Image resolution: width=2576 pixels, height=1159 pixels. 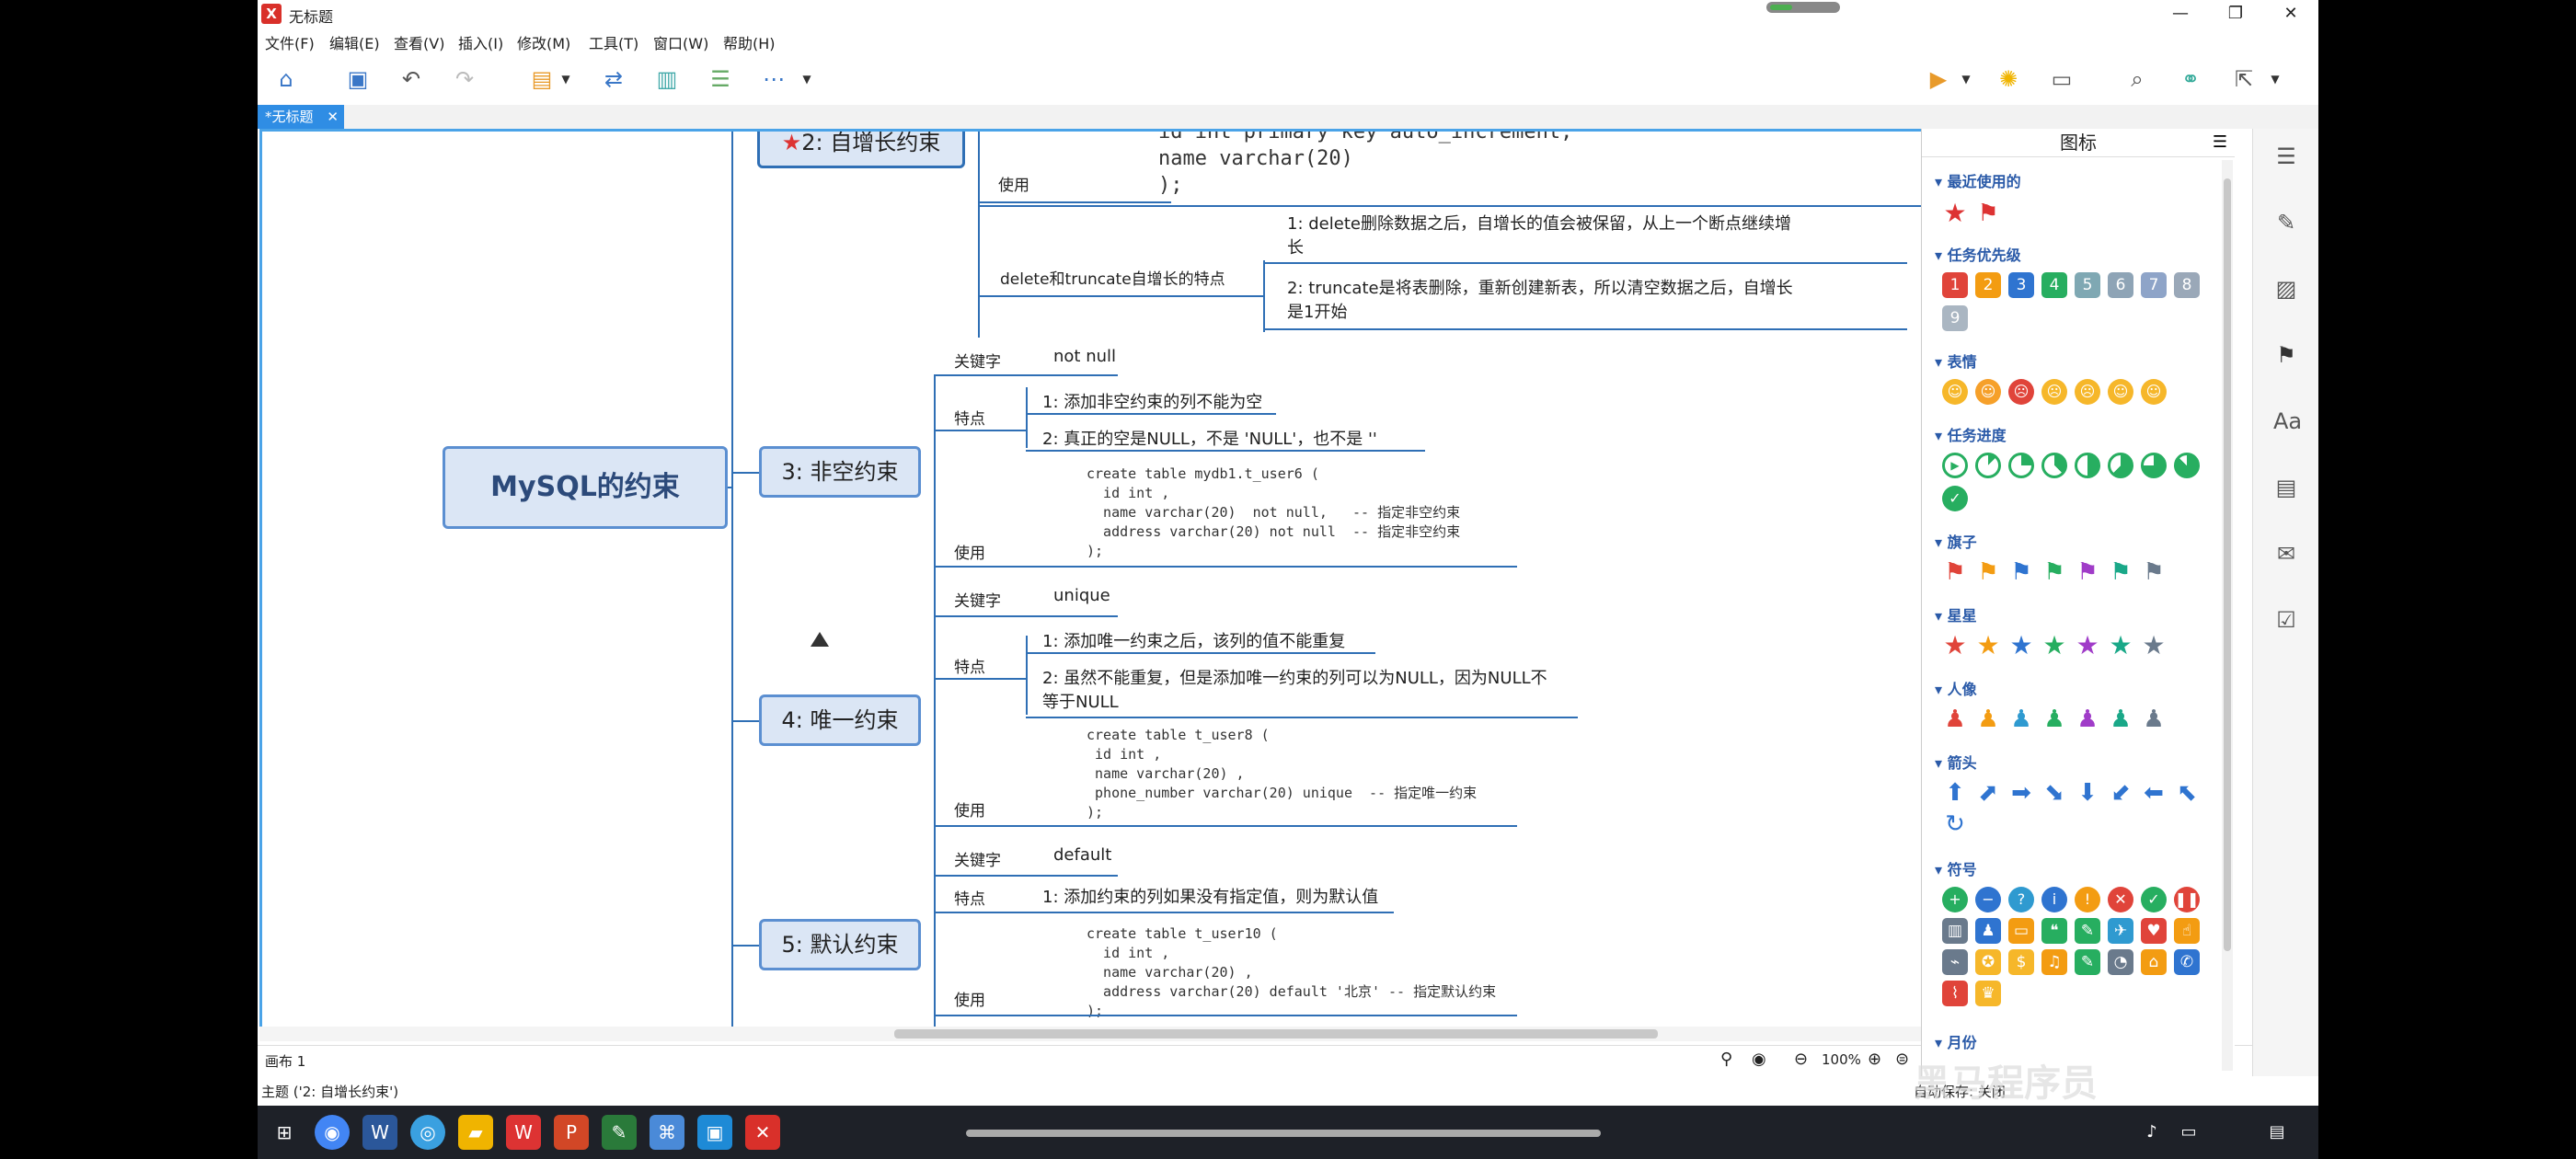 I want to click on close-icon: ✕, so click(x=333, y=117).